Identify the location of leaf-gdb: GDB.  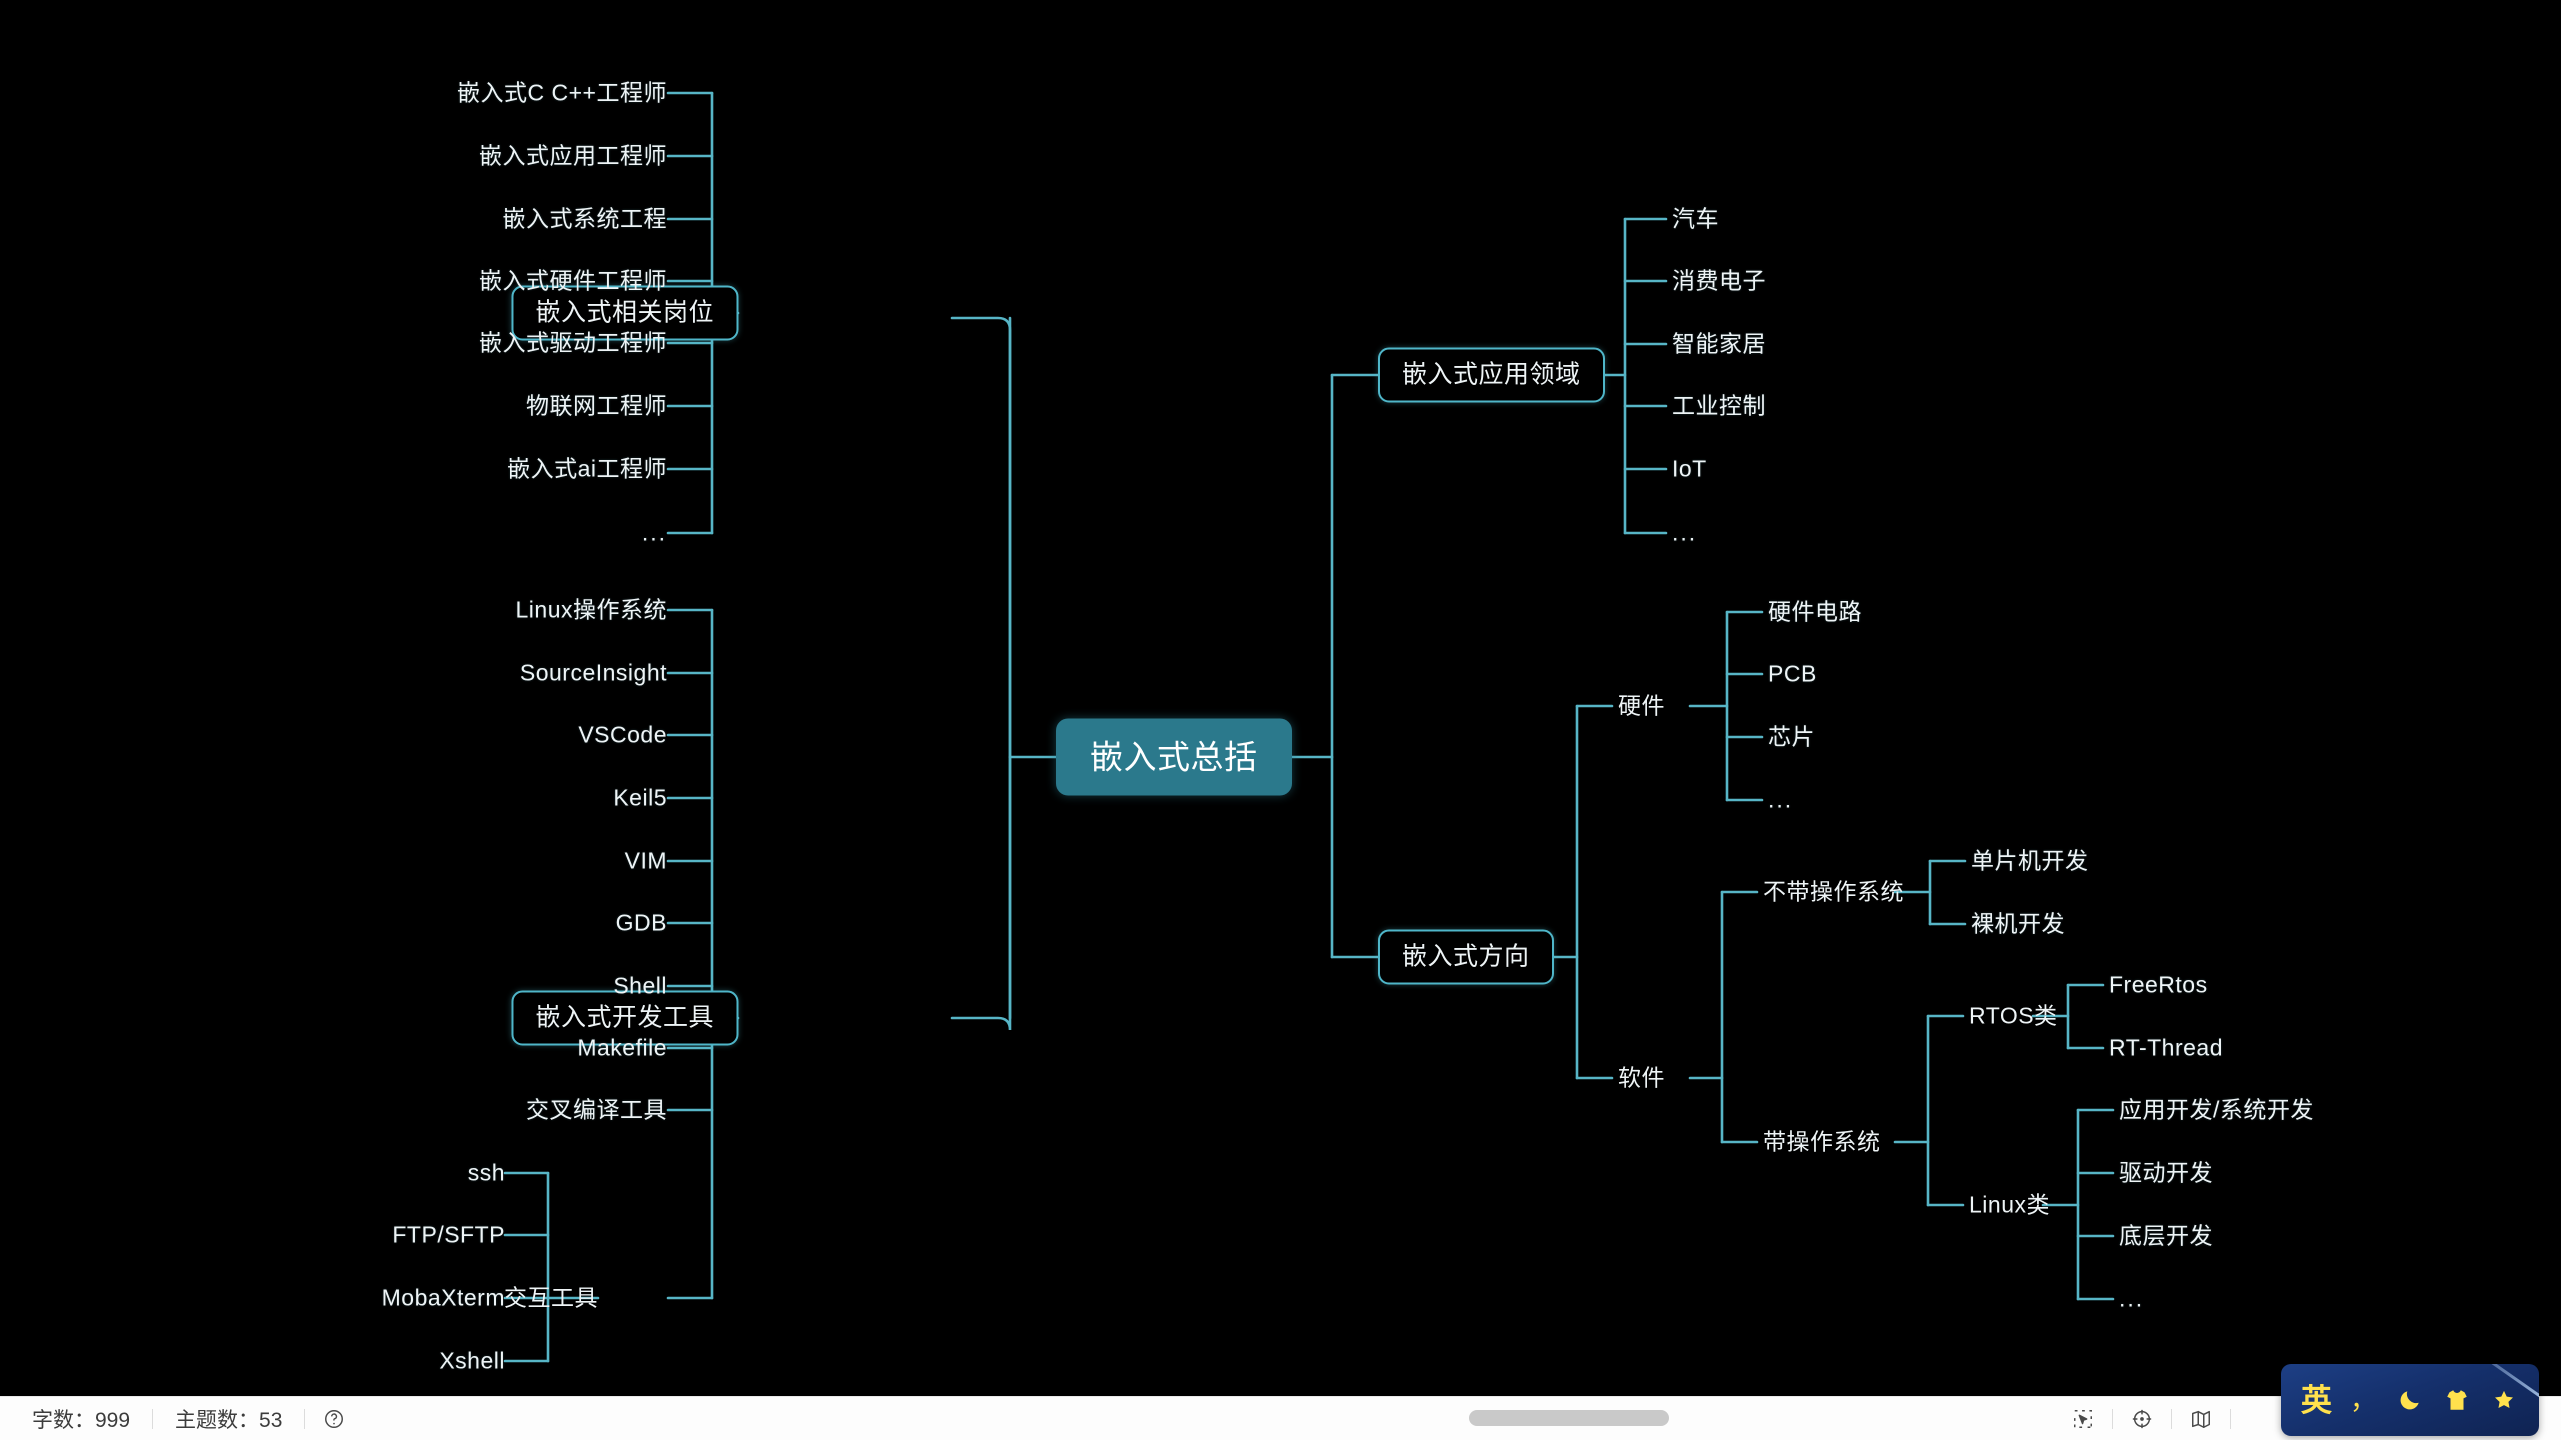
(641, 923).